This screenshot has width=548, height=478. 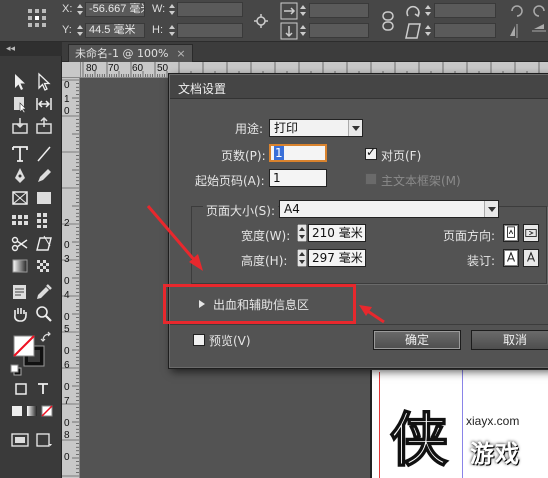 I want to click on scale-y-spinner-icon, so click(x=303, y=30).